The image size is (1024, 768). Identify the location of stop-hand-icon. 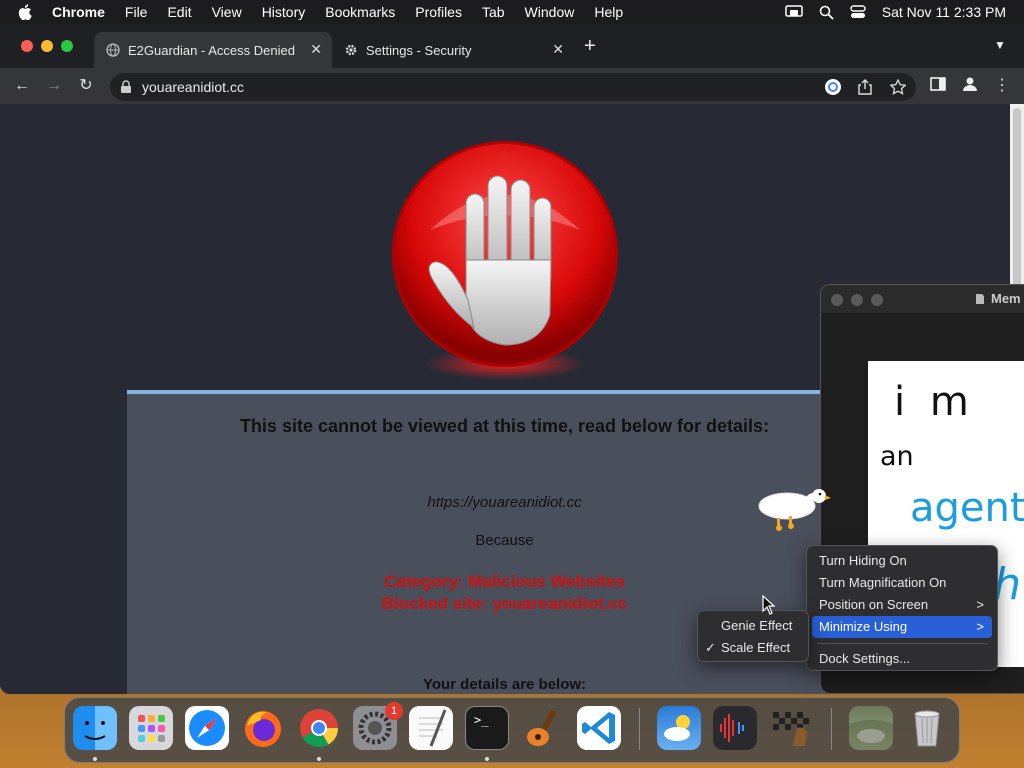
(505, 260).